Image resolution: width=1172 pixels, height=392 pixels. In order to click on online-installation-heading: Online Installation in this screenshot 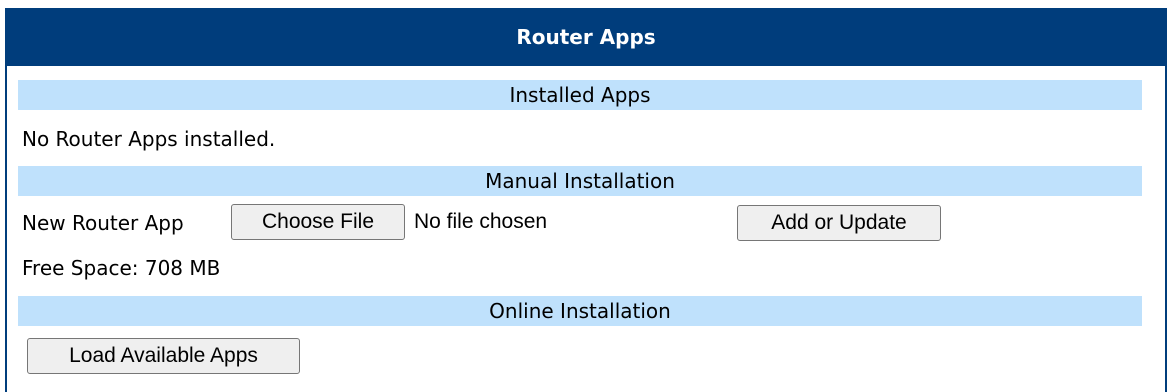, I will do `click(580, 311)`.